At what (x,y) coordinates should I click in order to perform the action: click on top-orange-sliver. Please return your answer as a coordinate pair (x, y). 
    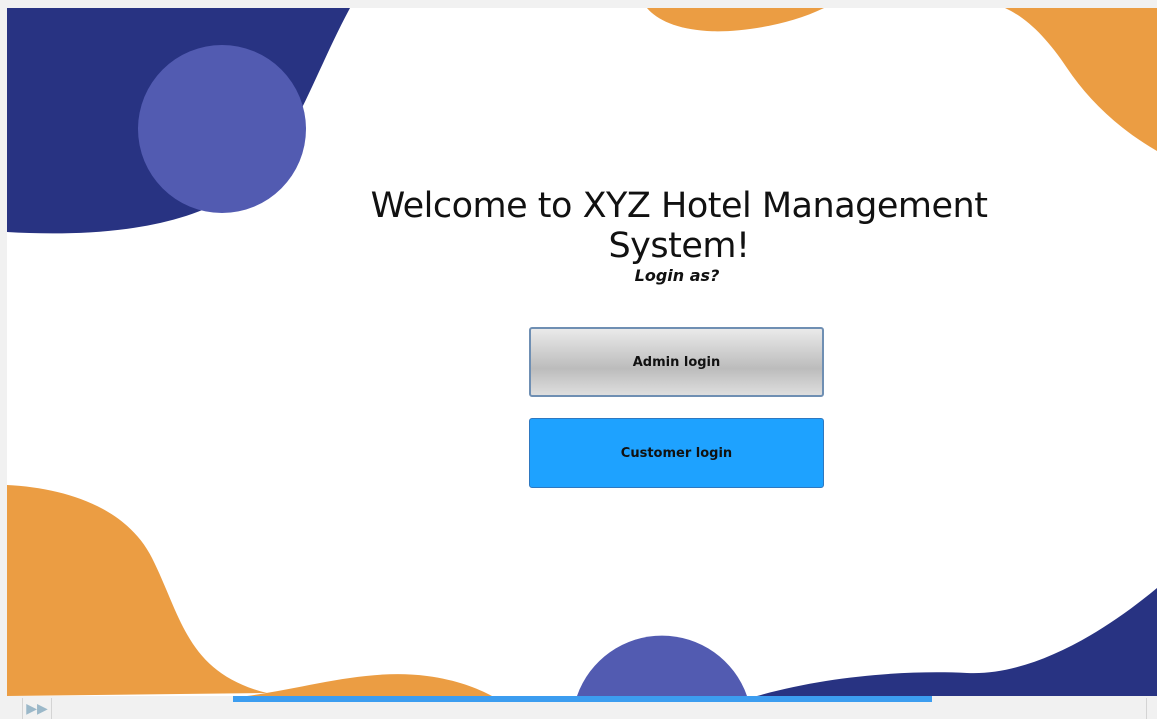
    Looking at the image, I should click on (735, 20).